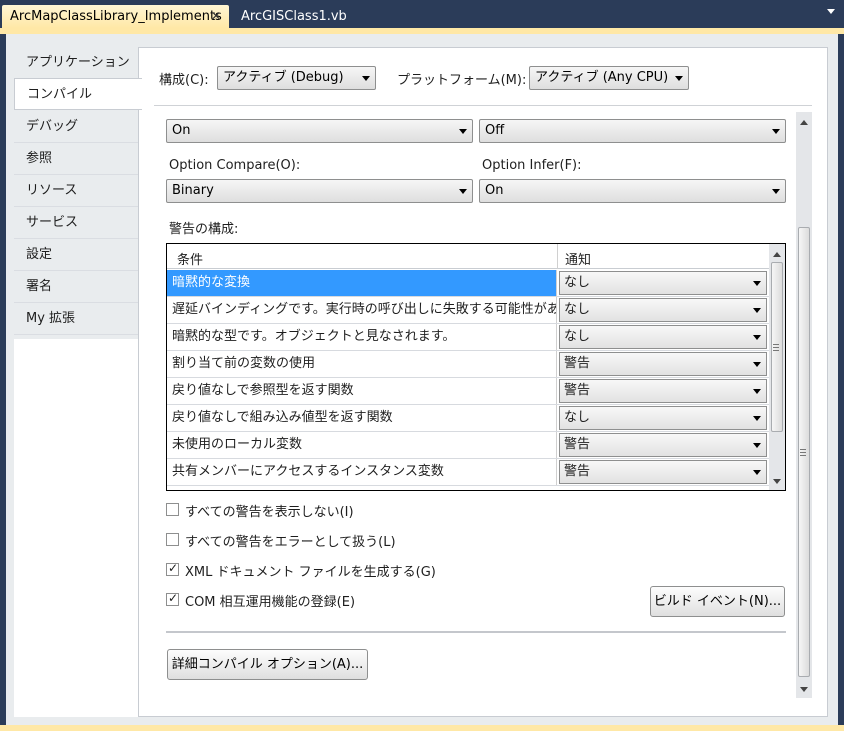 Image resolution: width=844 pixels, height=731 pixels. What do you see at coordinates (269, 512) in the screenshot?
I see `checkbox-label: すべての警告を表示しない(I)` at bounding box center [269, 512].